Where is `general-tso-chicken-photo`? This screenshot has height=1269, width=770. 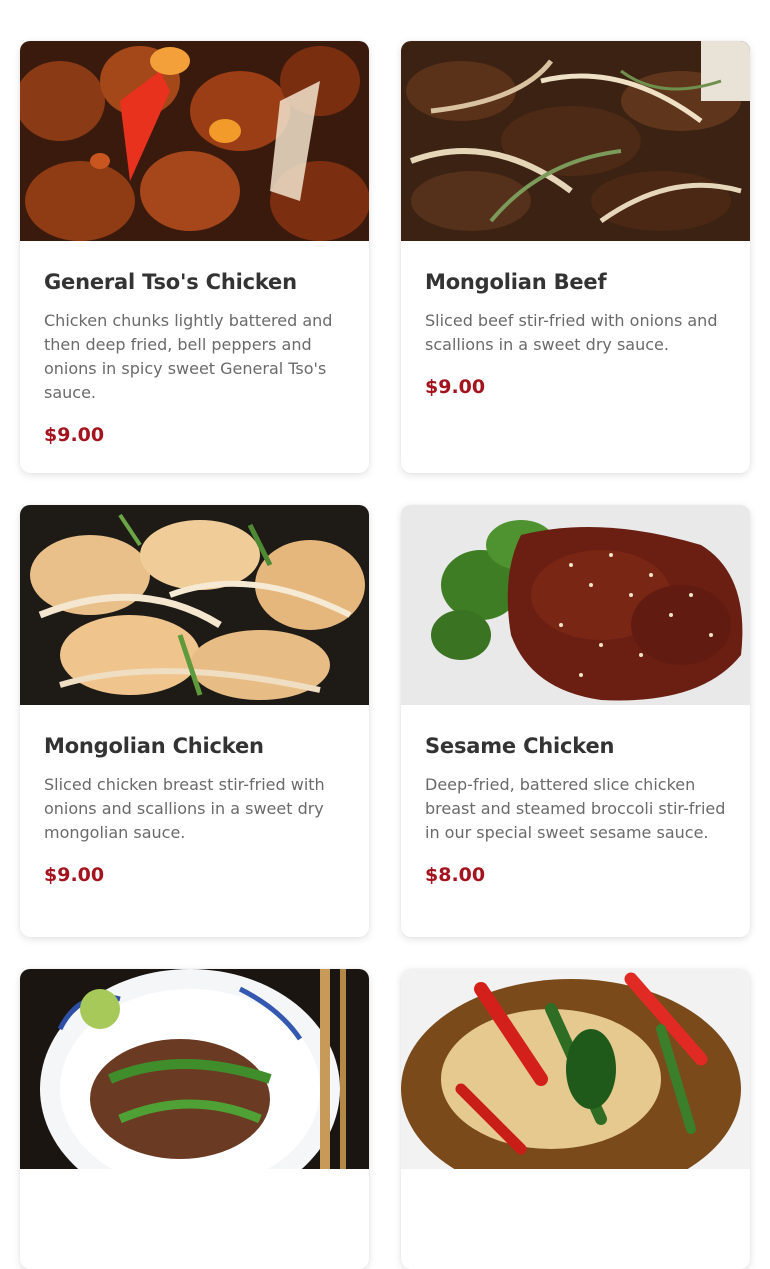 general-tso-chicken-photo is located at coordinates (194, 141).